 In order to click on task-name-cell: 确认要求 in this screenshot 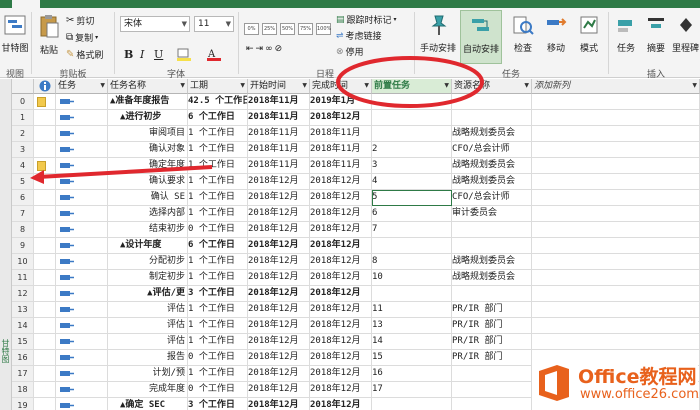, I will do `click(148, 182)`.